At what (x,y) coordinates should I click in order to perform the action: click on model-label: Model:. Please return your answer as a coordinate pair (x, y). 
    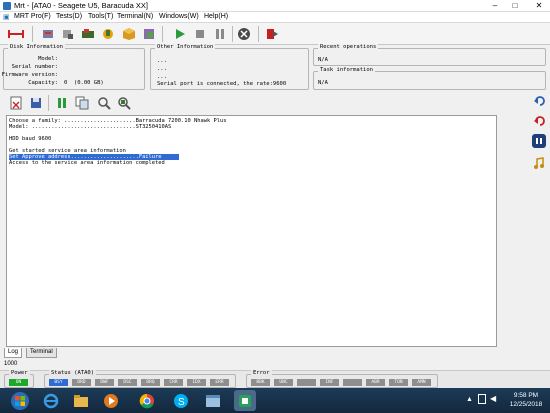
    Looking at the image, I should click on (48, 59).